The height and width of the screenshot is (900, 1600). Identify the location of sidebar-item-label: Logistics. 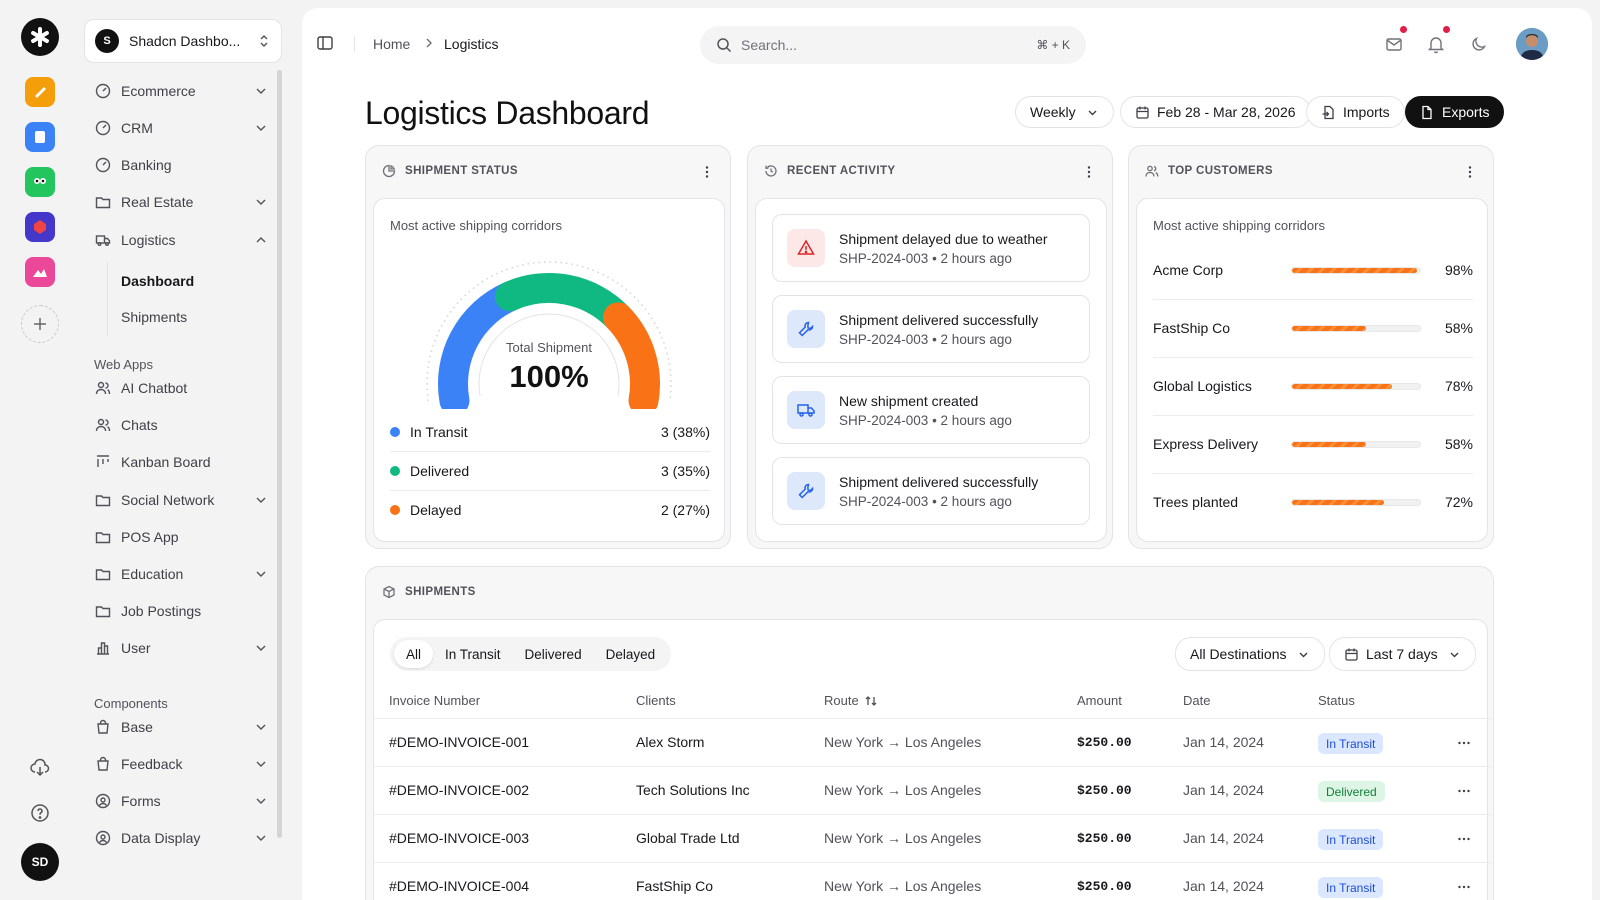
(148, 240).